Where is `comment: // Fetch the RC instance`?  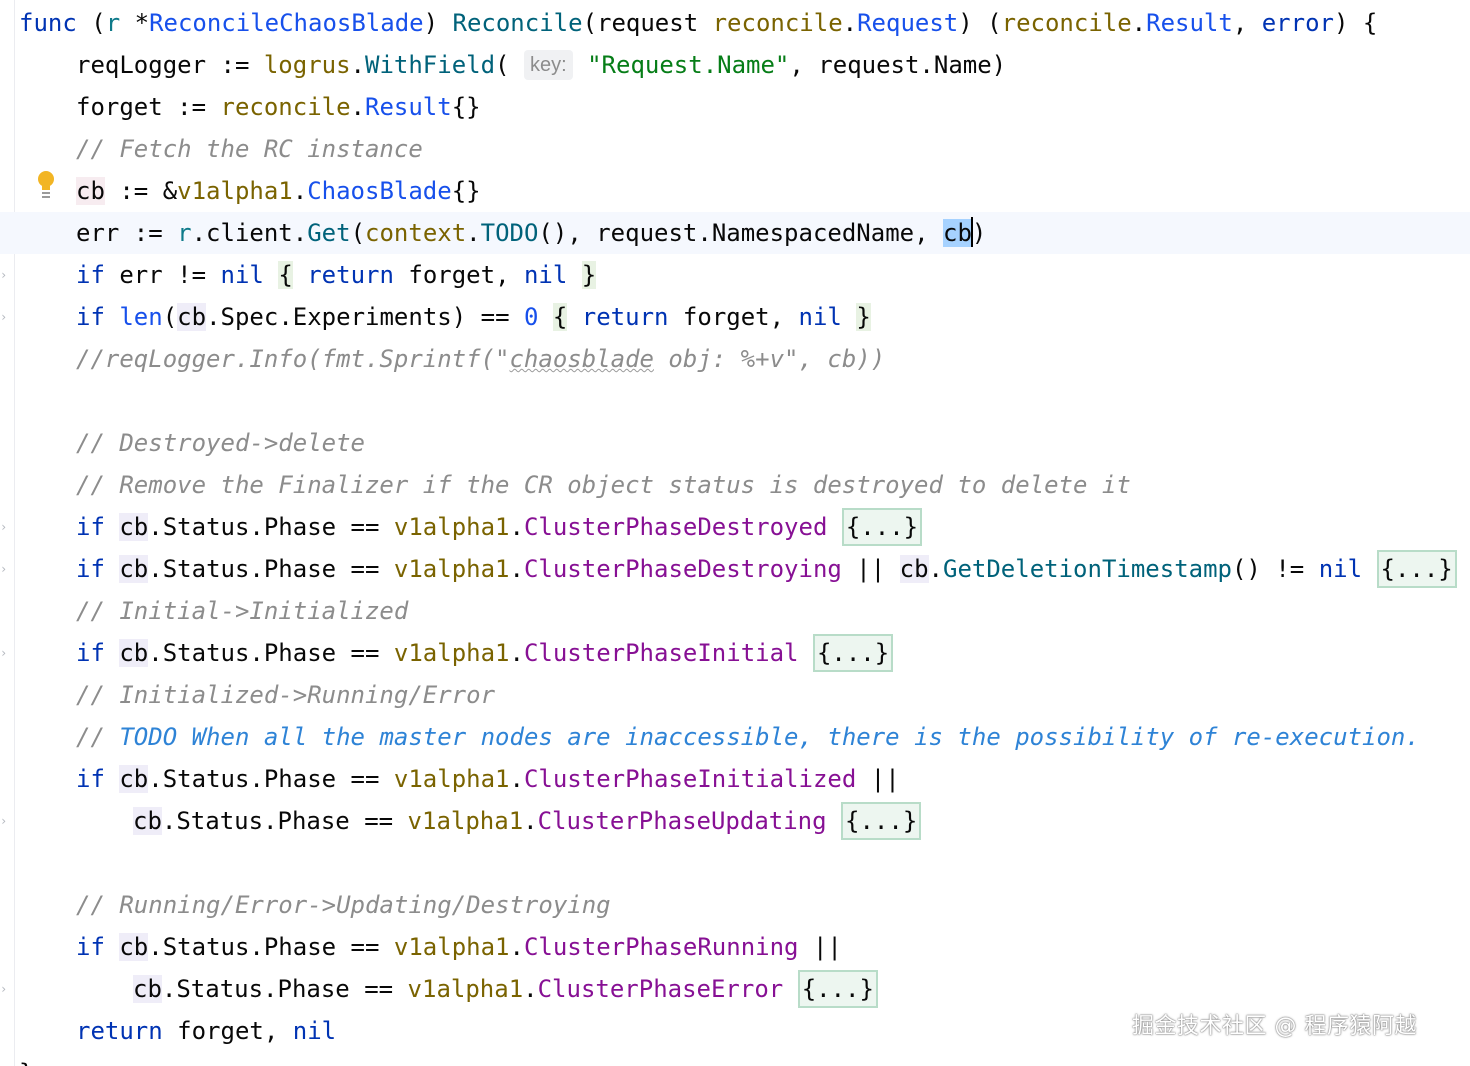
comment: // Fetch the RC instance is located at coordinates (249, 149).